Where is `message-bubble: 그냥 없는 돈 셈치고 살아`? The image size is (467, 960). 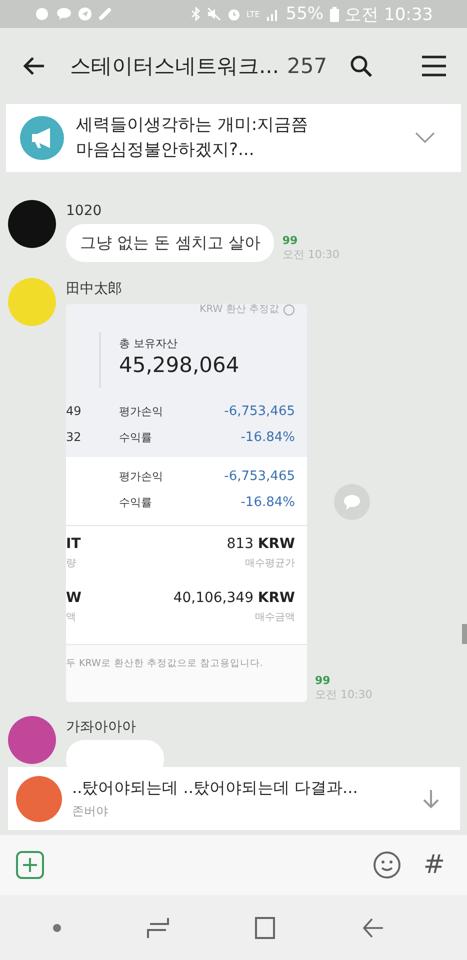
message-bubble: 그냥 없는 돈 셈치고 살아 is located at coordinates (170, 243).